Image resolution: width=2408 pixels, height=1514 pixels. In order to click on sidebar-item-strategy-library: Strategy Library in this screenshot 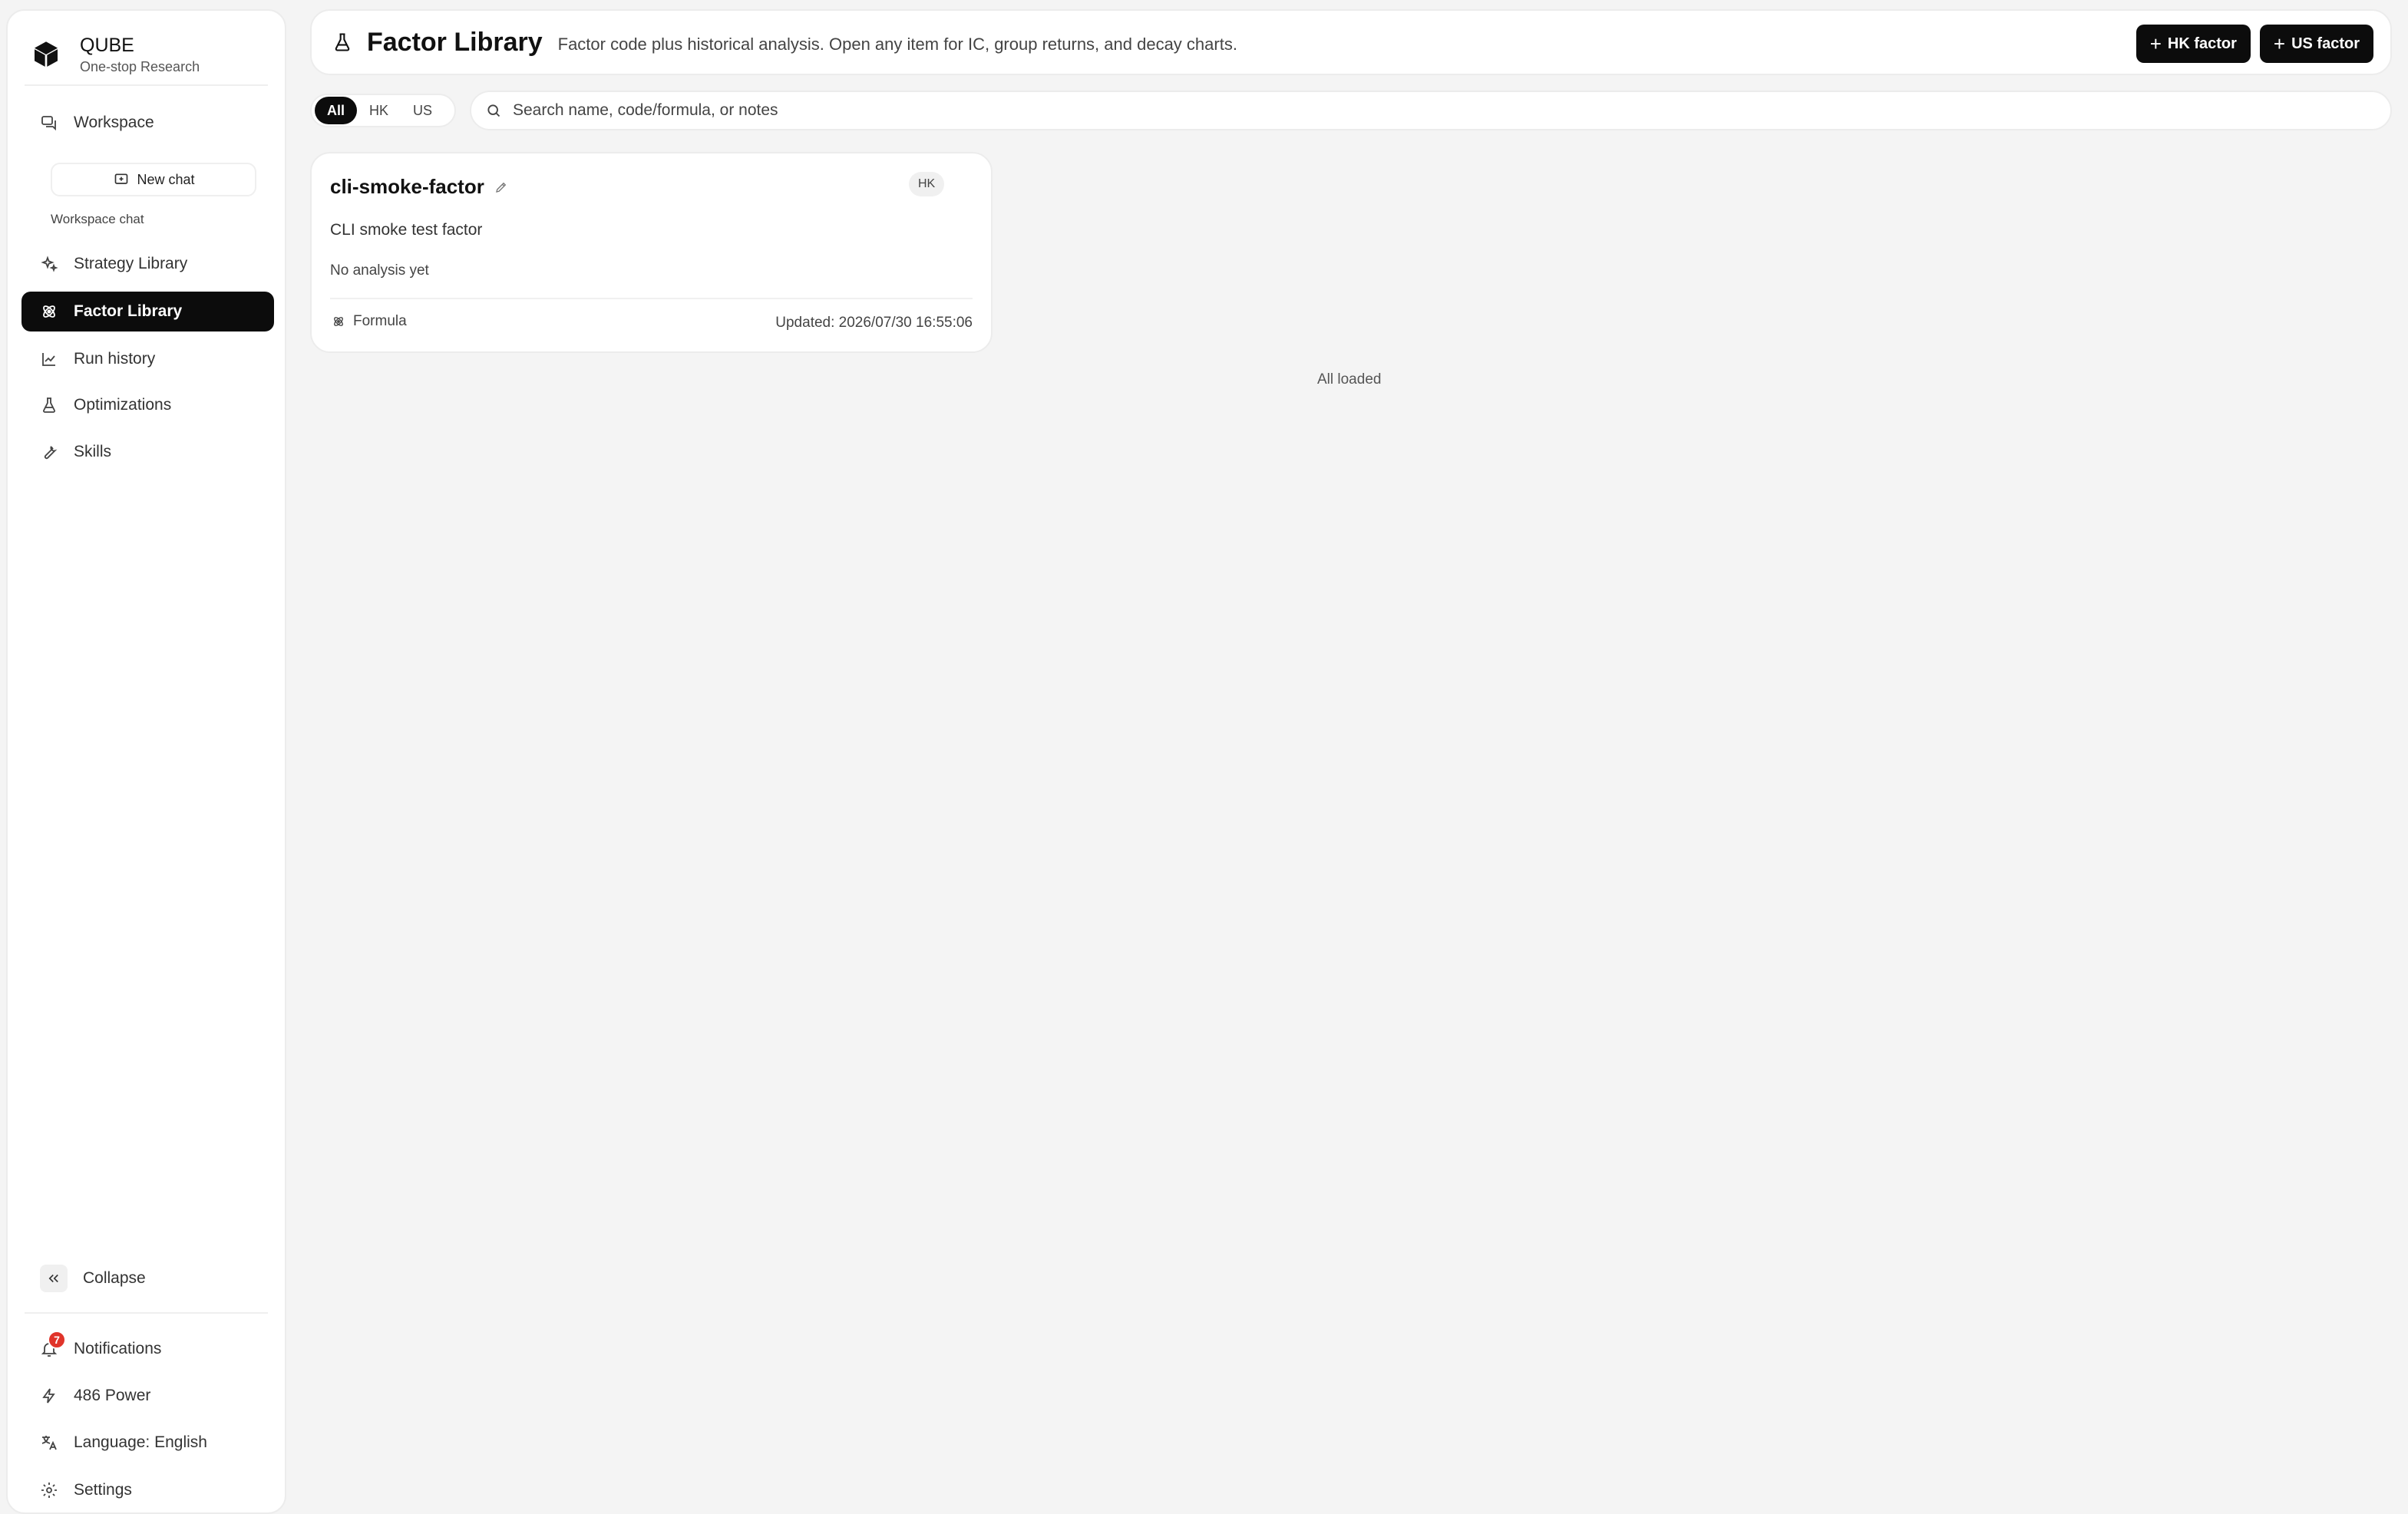, I will do `click(148, 264)`.